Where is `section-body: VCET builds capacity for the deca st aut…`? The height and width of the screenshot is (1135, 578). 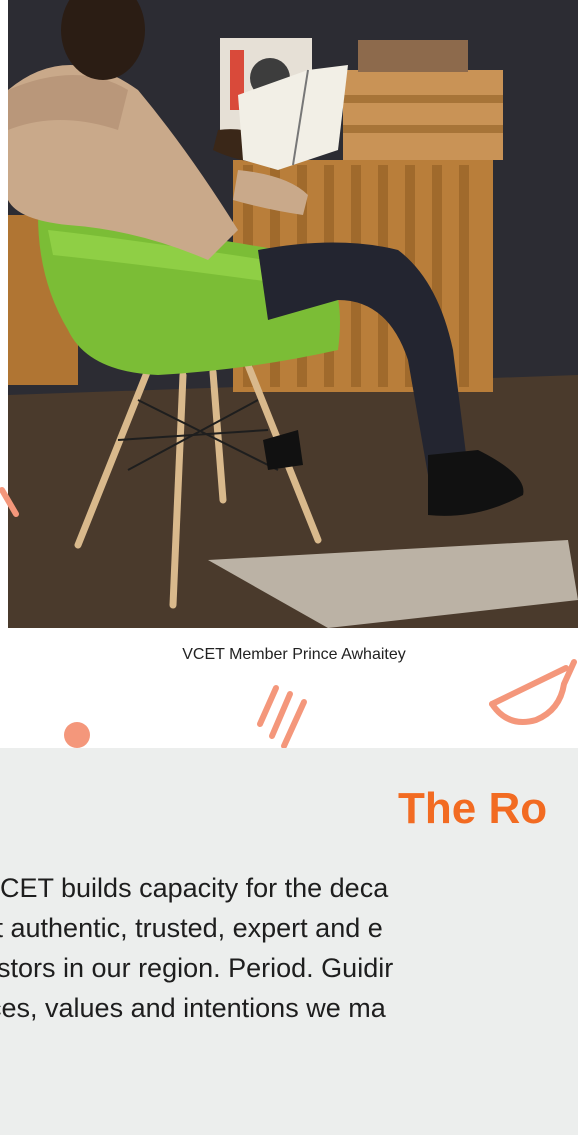
section-body: VCET builds capacity for the deca st aut… is located at coordinates (289, 948).